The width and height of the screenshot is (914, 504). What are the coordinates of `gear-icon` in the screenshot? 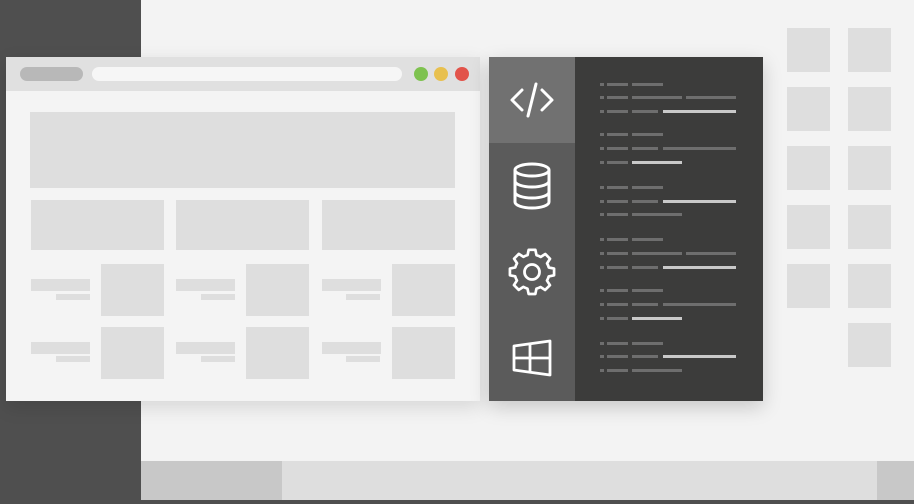 It's located at (532, 272).